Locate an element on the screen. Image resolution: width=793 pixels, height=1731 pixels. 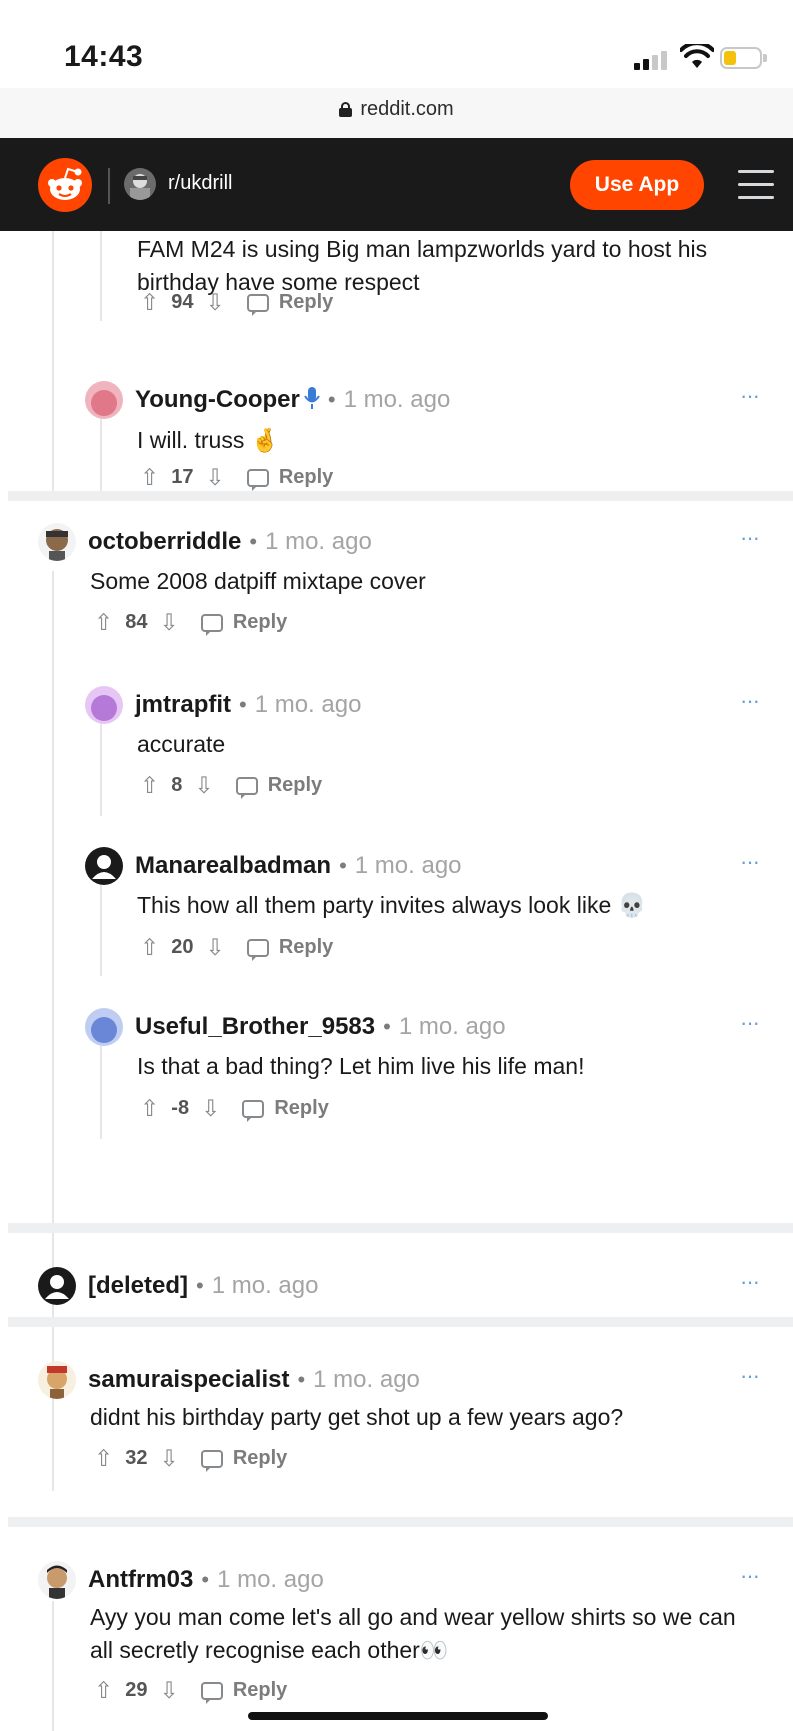
clock: 14:43 is located at coordinates (104, 56).